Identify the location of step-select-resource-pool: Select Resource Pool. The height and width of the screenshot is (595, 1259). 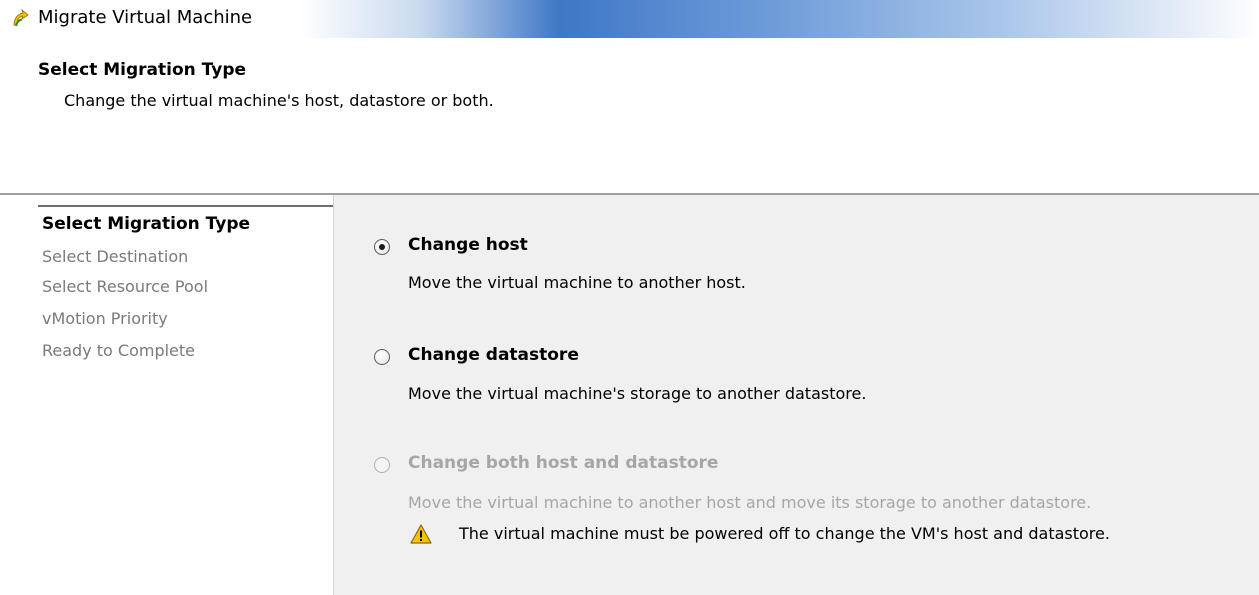
(125, 286).